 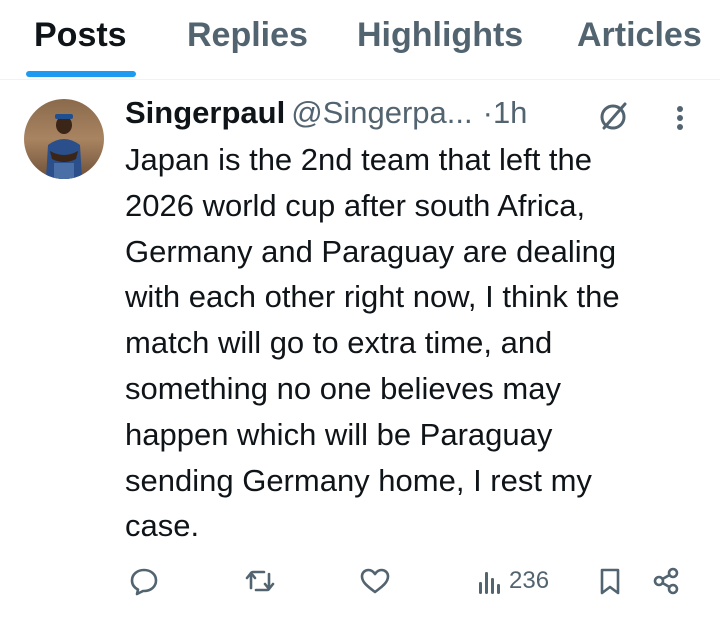 I want to click on repost-icon, so click(x=260, y=581).